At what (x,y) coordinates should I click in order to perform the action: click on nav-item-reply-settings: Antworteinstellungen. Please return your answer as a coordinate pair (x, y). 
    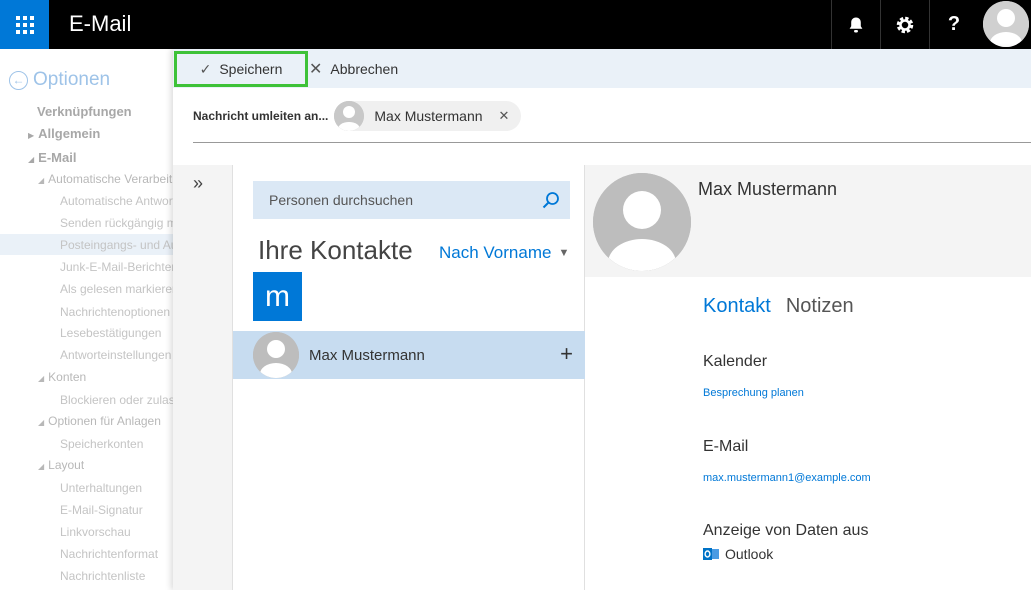
    Looking at the image, I should click on (117, 355).